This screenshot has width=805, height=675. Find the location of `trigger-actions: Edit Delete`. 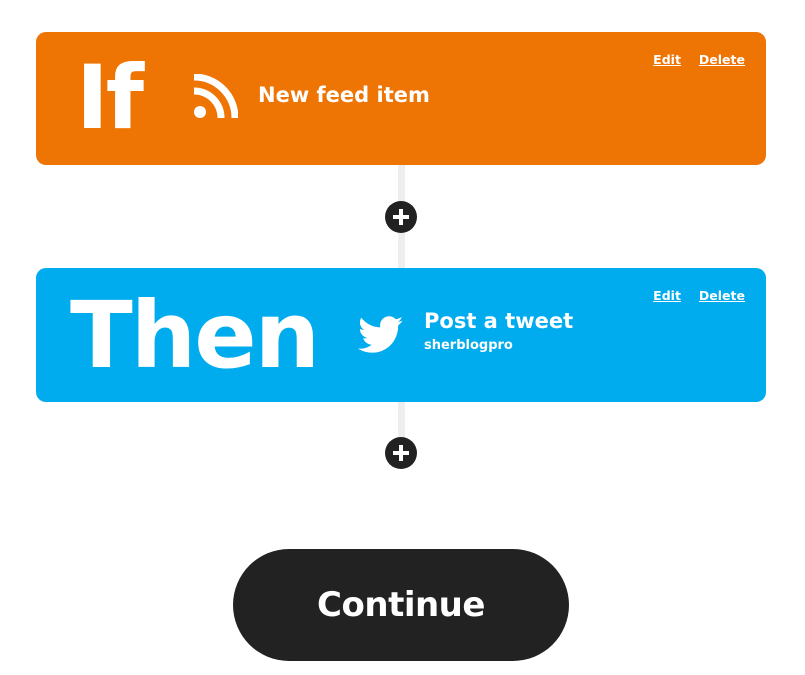

trigger-actions: Edit Delete is located at coordinates (699, 59).